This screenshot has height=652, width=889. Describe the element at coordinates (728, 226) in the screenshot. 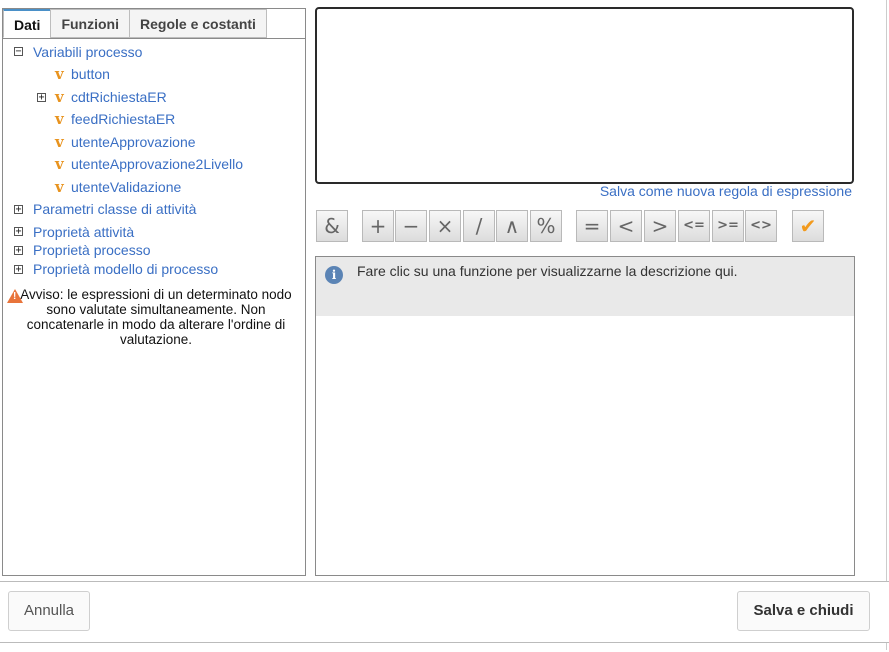

I see `greater-equal-operator-button: >=` at that location.